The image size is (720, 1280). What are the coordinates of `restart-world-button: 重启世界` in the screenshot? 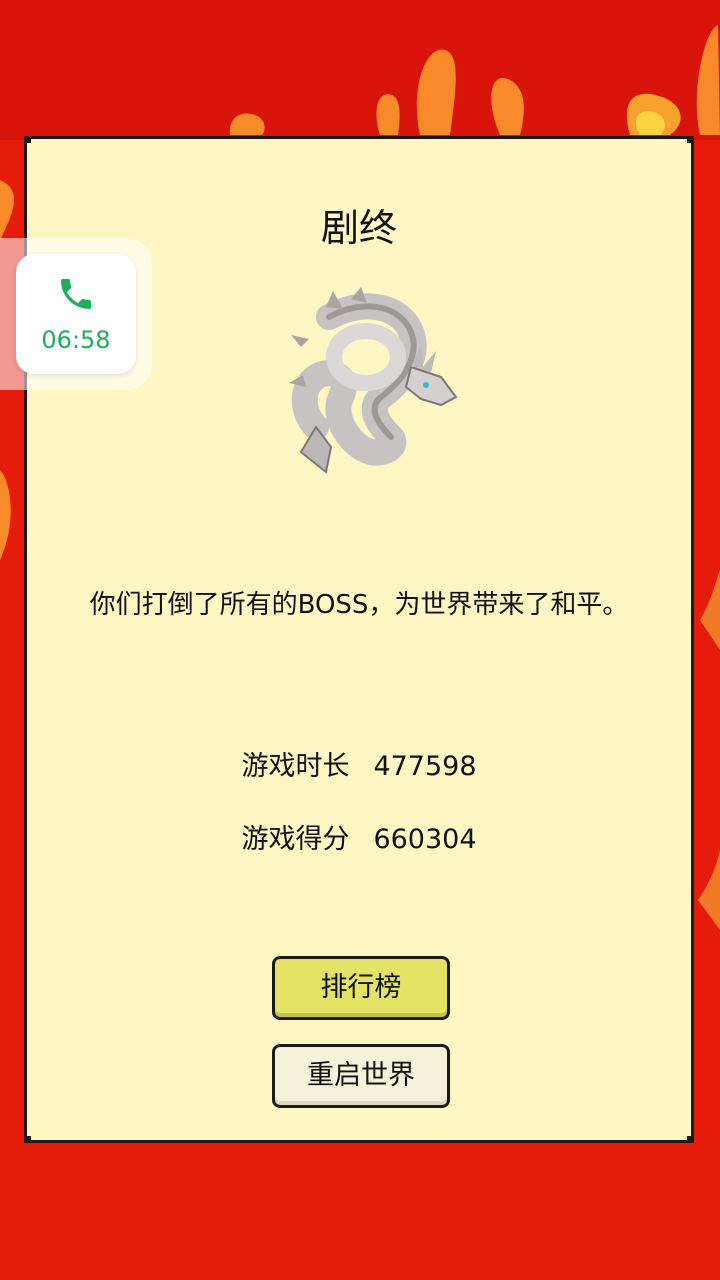 It's located at (361, 1076).